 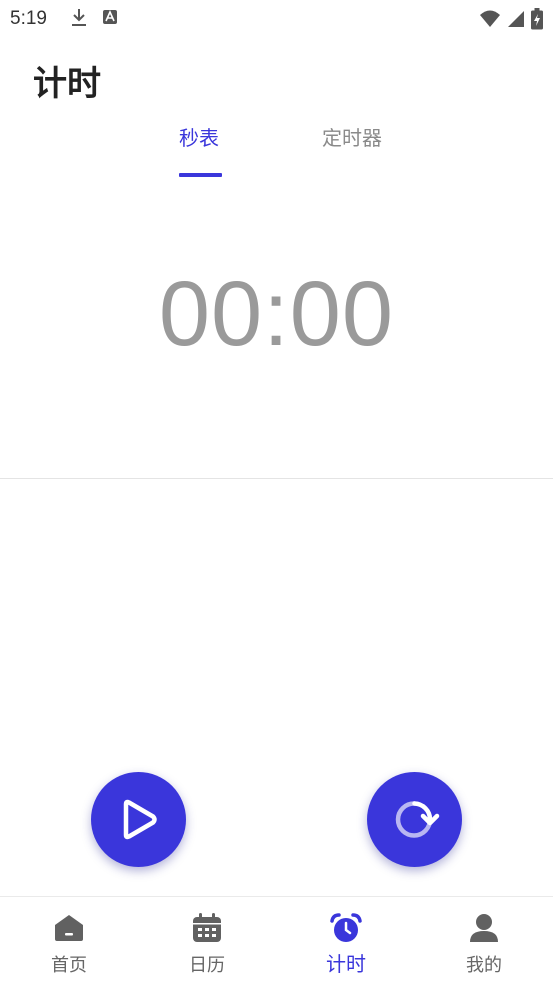 What do you see at coordinates (484, 930) in the screenshot?
I see `person-icon` at bounding box center [484, 930].